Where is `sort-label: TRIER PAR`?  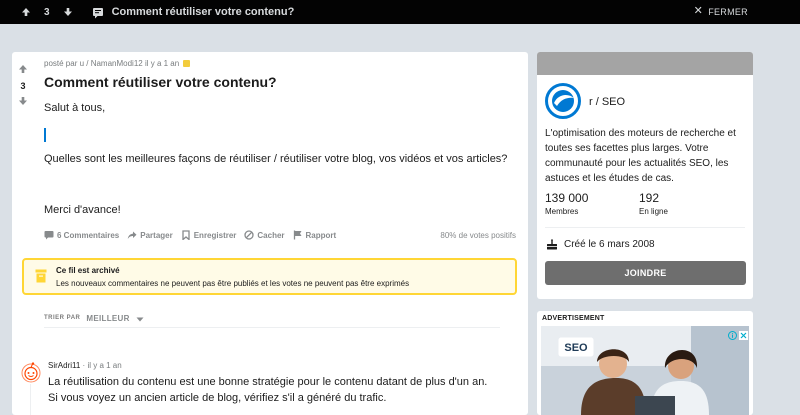
sort-label: TRIER PAR is located at coordinates (62, 318).